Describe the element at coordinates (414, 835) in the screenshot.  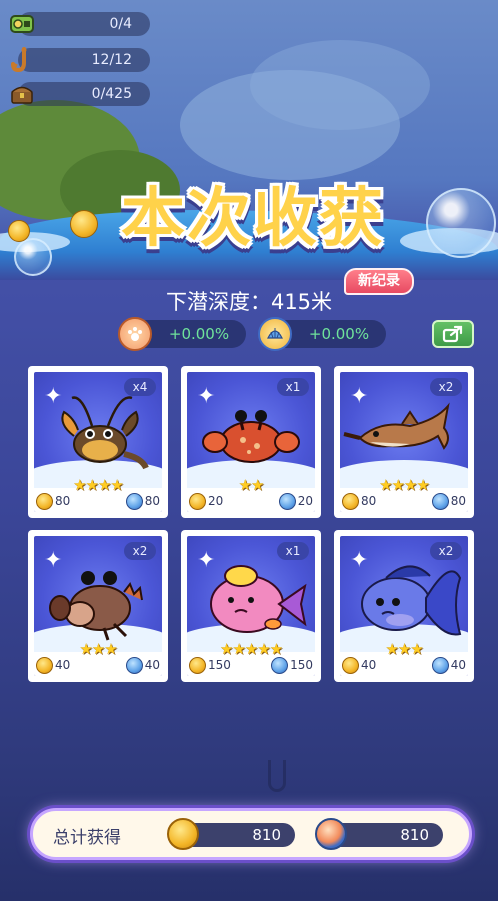
I see `total-shells-value: 810` at that location.